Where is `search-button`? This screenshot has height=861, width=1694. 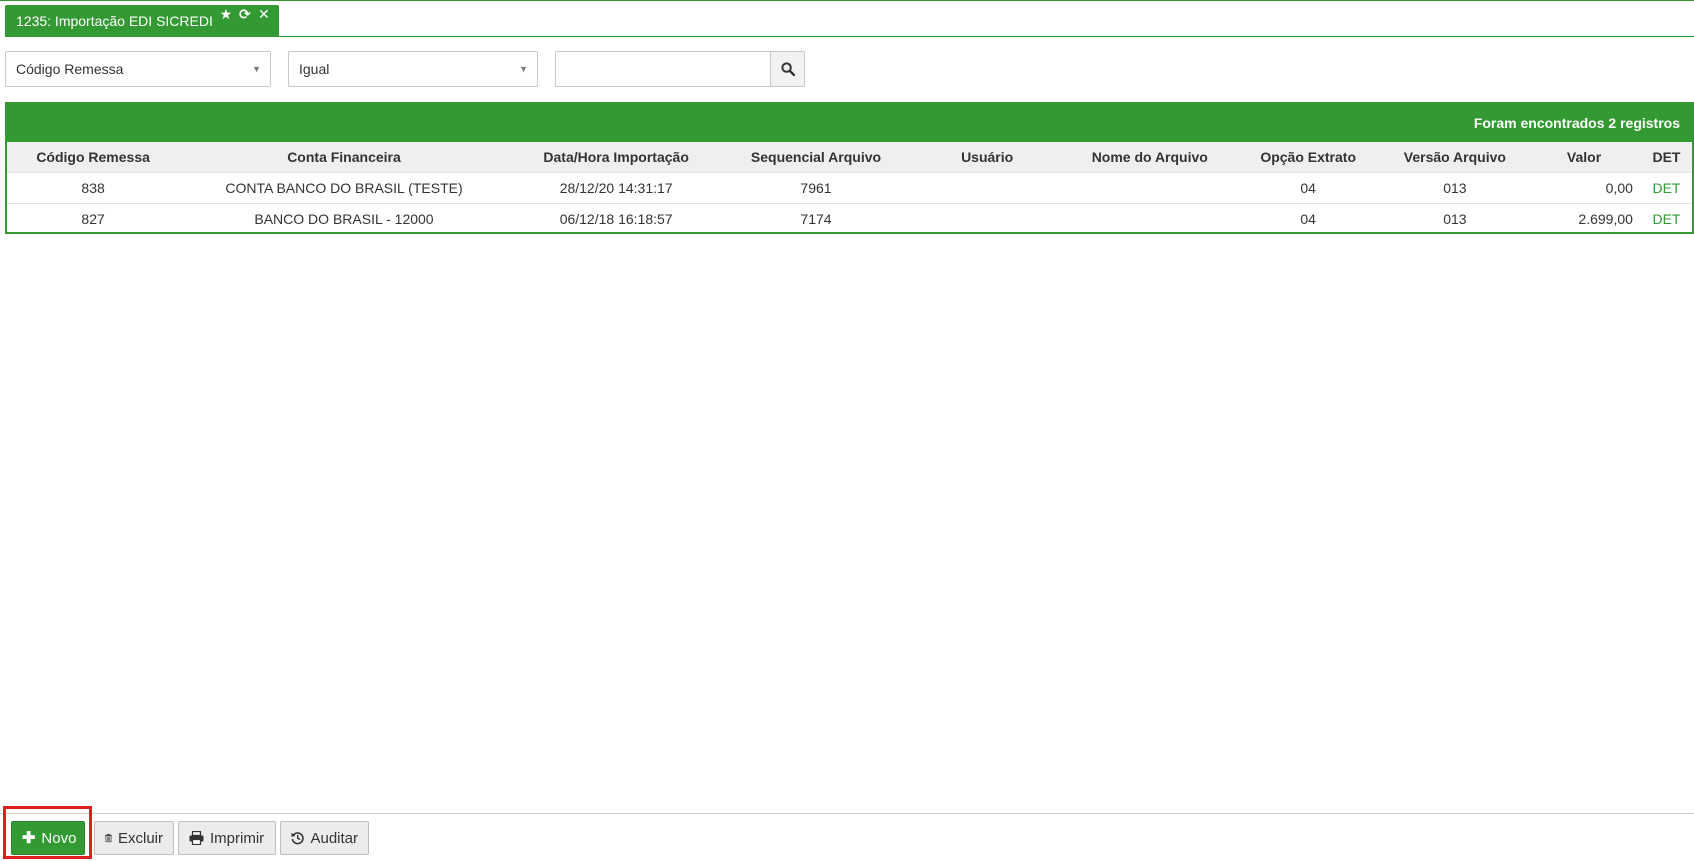 search-button is located at coordinates (787, 69).